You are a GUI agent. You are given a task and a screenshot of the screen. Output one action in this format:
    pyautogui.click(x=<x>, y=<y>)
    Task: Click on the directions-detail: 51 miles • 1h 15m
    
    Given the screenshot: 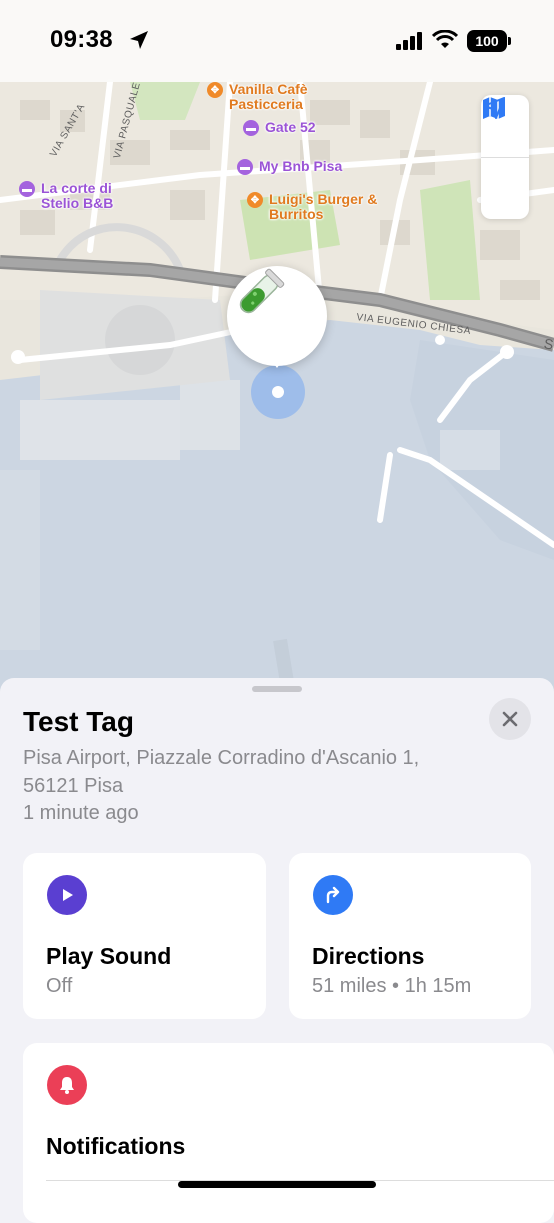 What is the action you would take?
    pyautogui.click(x=392, y=986)
    